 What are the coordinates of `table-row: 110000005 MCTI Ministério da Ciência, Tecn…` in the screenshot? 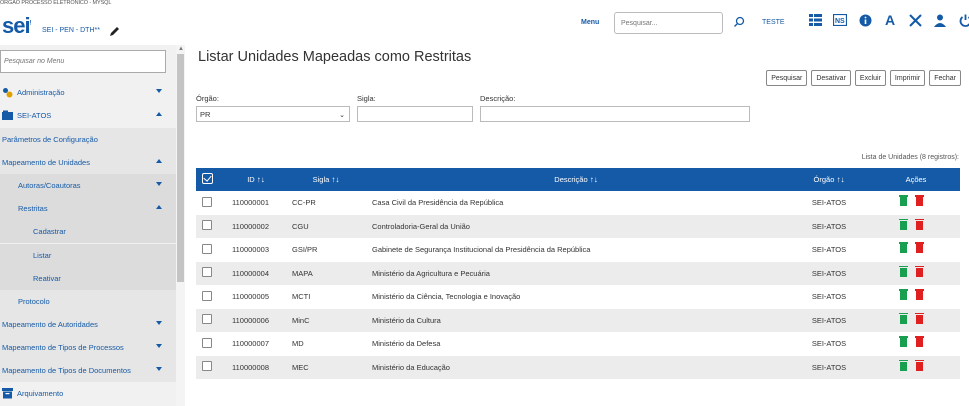 It's located at (578, 297).